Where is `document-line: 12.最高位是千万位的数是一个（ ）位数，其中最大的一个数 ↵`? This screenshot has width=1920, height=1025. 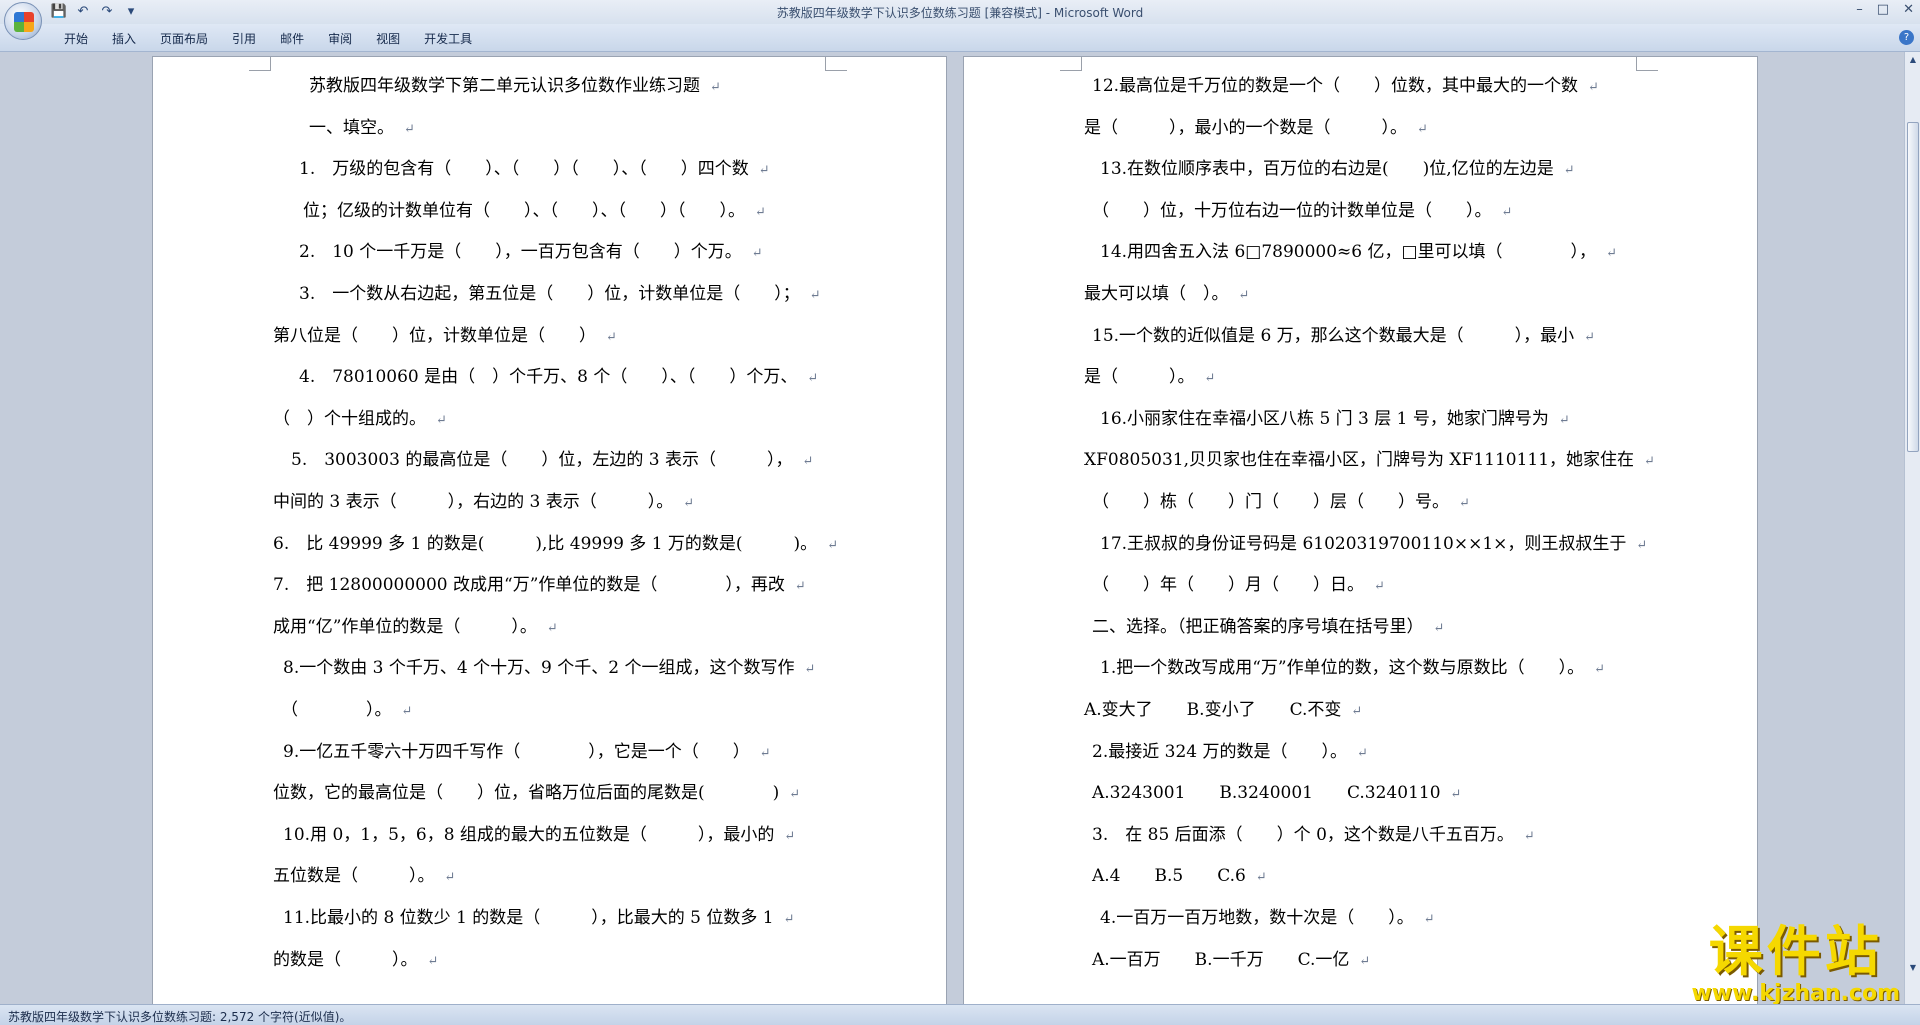
document-line: 12.最高位是千万位的数是一个（ ）位数，其中最大的一个数 ↵ is located at coordinates (1345, 83).